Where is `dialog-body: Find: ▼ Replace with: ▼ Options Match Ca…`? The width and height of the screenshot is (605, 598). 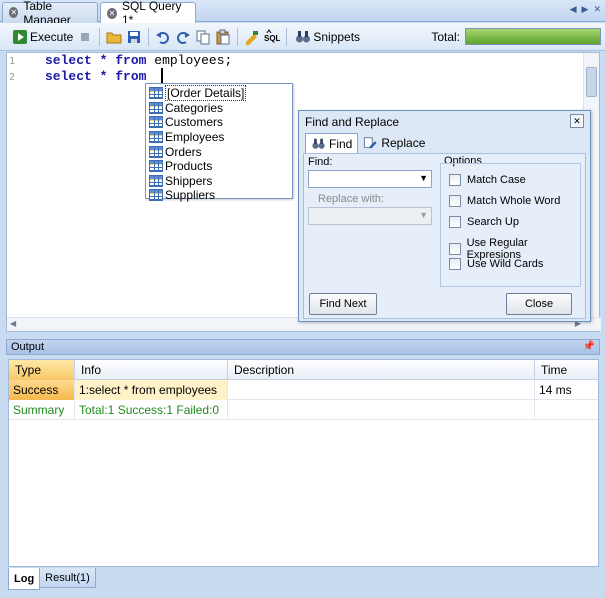 dialog-body: Find: ▼ Replace with: ▼ Options Match Ca… is located at coordinates (444, 236).